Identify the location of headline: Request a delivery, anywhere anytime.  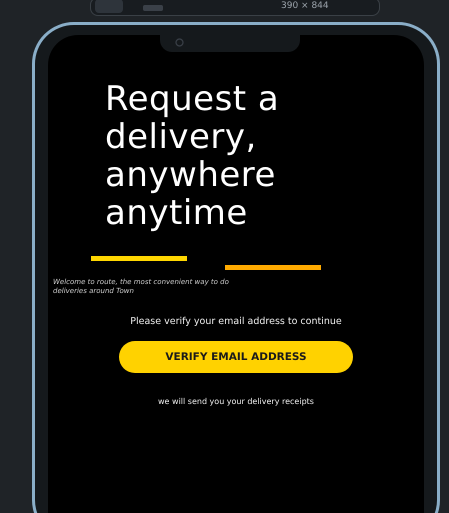
(192, 156).